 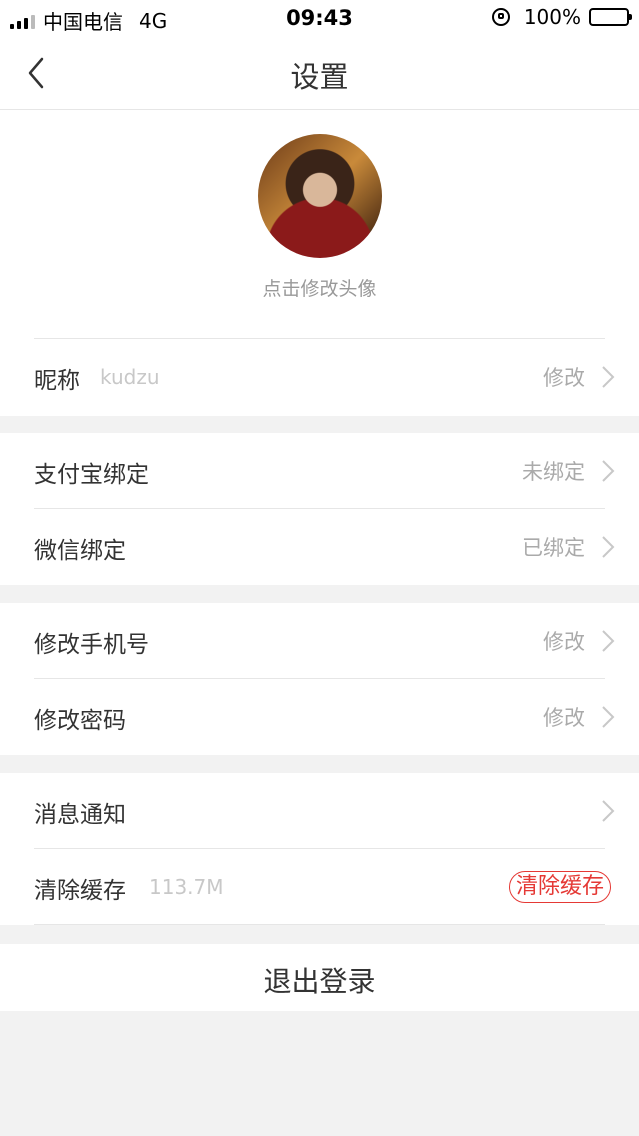 I want to click on clear-cache-row: 清除缓存 113.7M 清除缓存, so click(x=319, y=887).